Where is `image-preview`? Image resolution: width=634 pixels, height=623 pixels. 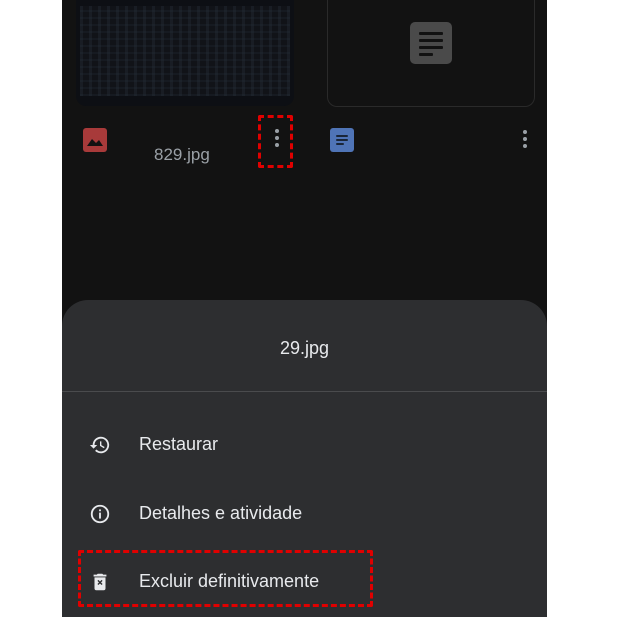 image-preview is located at coordinates (185, 51).